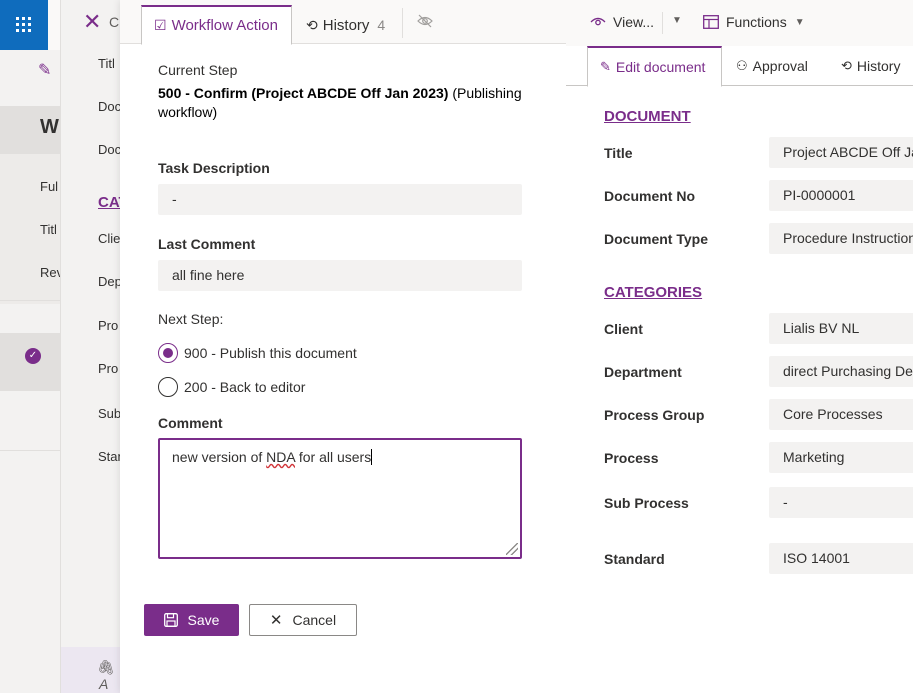 The width and height of the screenshot is (913, 693). Describe the element at coordinates (711, 22) in the screenshot. I see `functions-grid-icon` at that location.